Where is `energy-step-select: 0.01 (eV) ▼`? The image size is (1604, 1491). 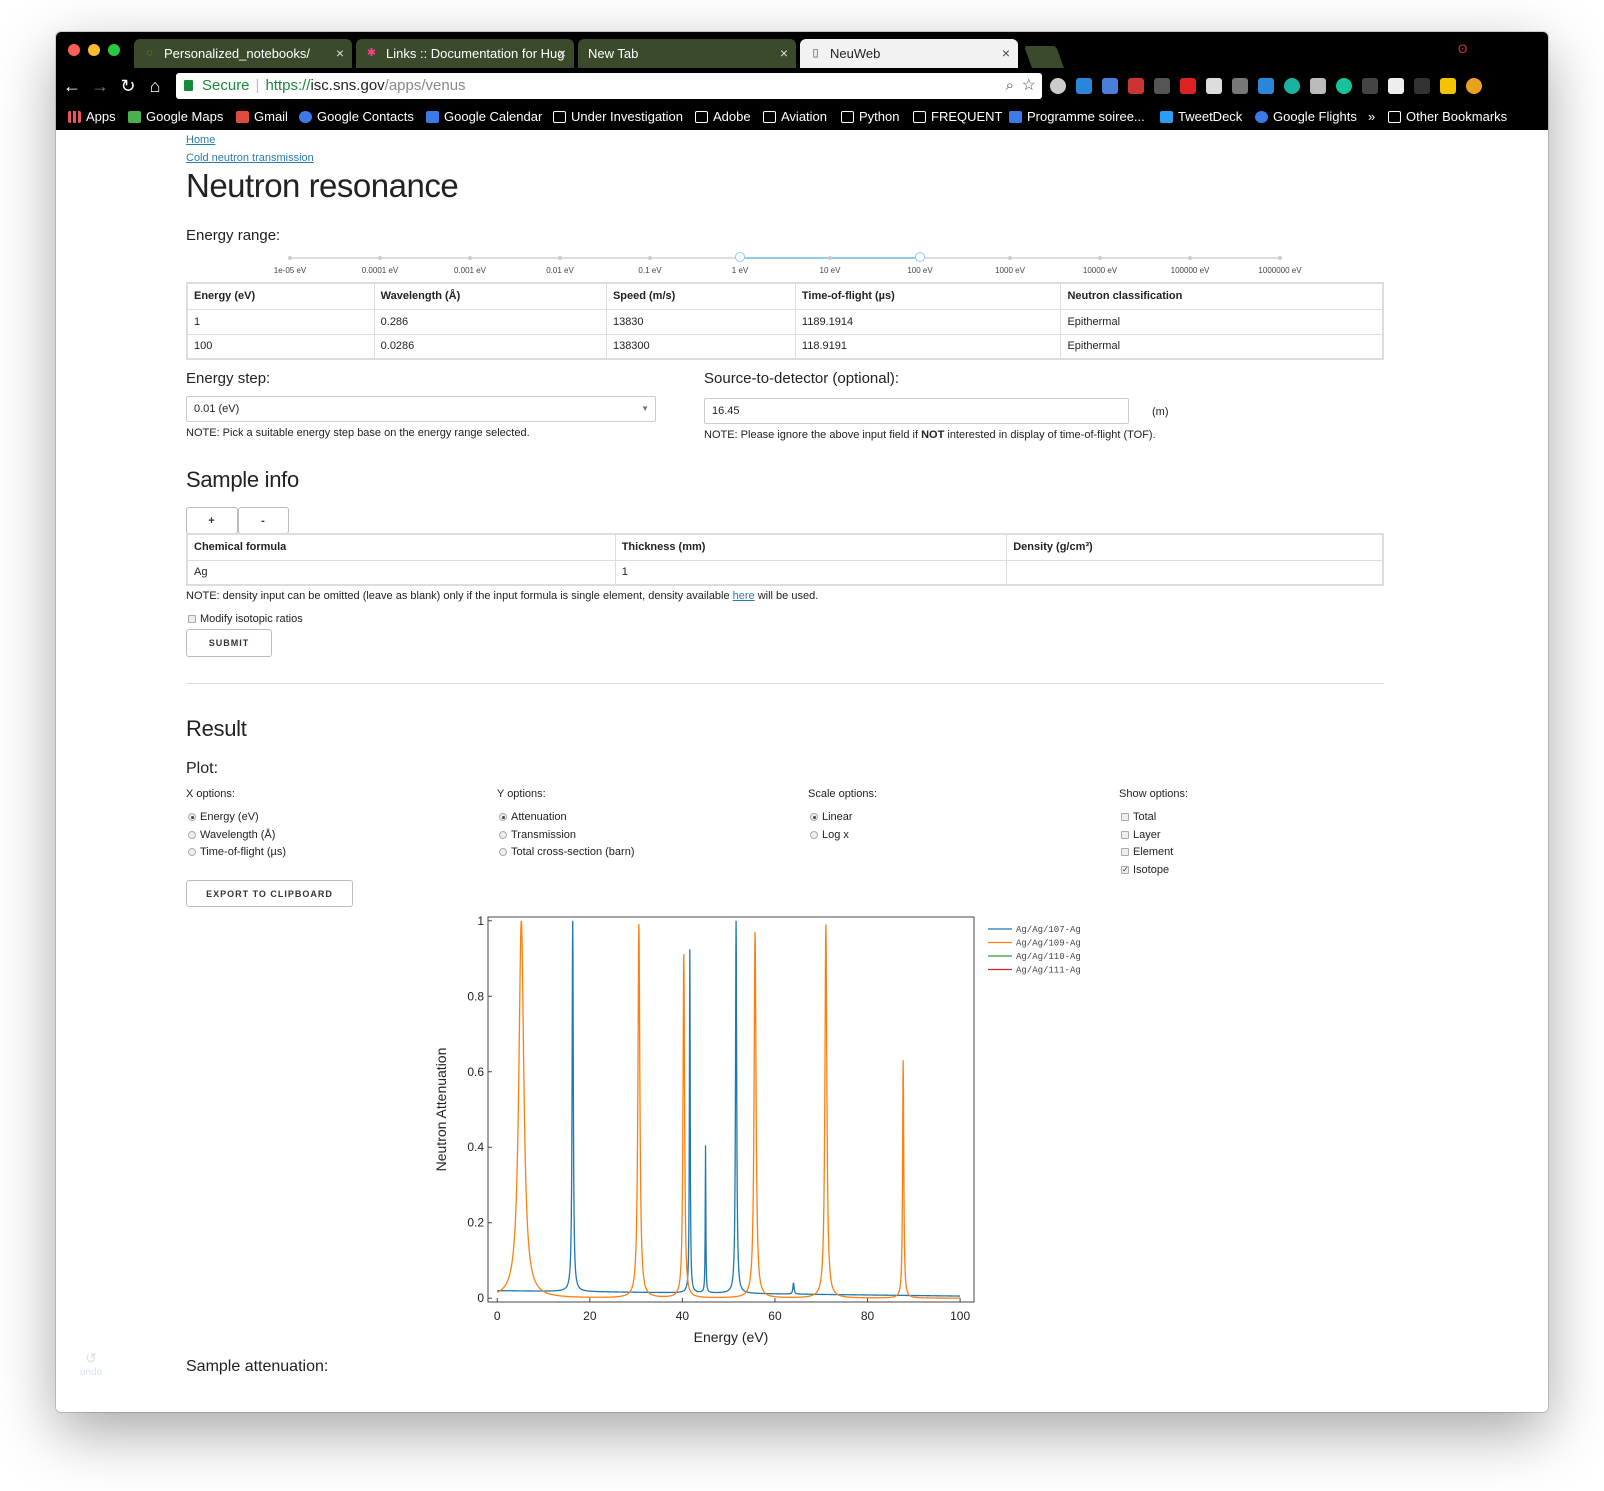
energy-step-select: 0.01 (eV) ▼ is located at coordinates (421, 409).